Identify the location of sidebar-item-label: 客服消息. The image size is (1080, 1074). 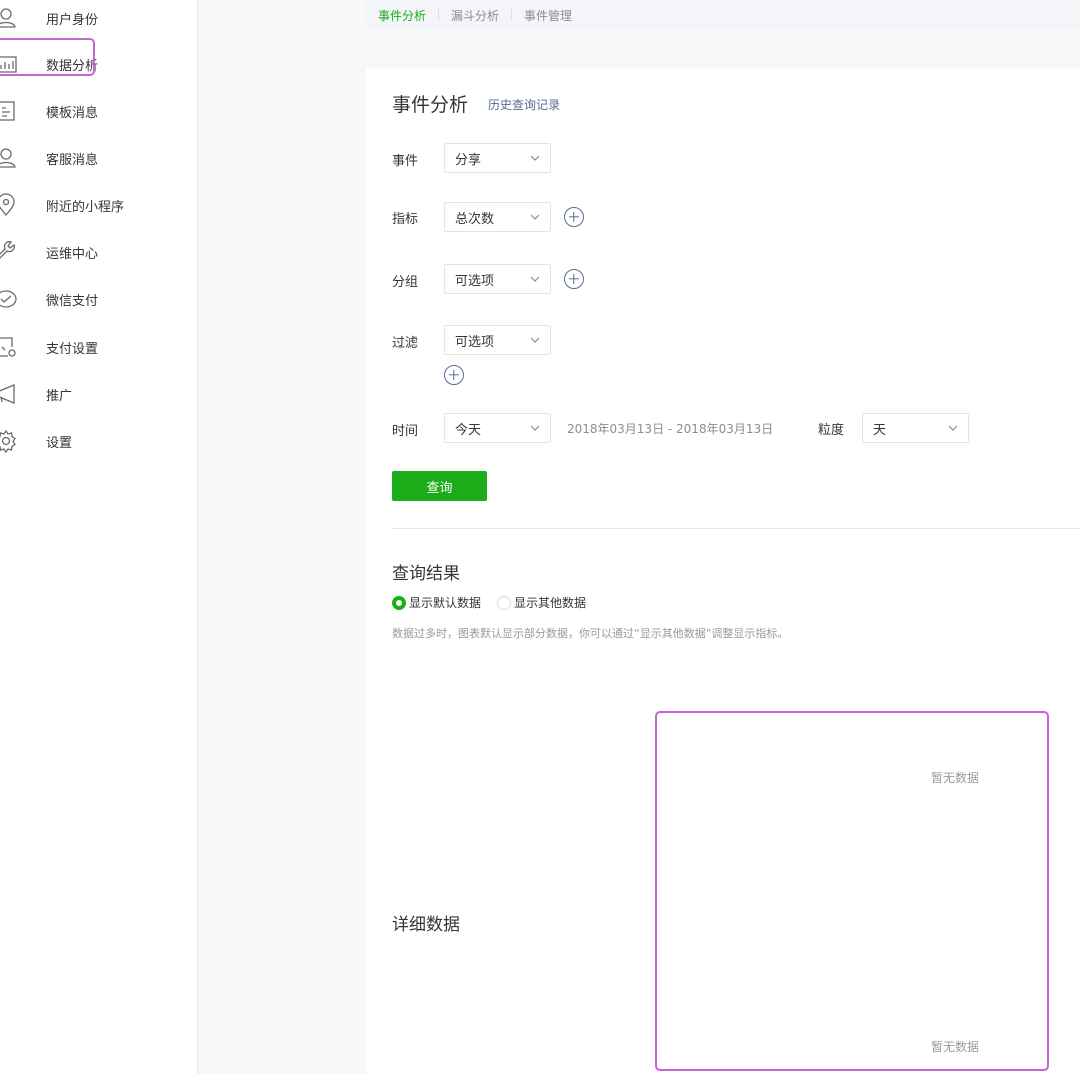
(72, 160).